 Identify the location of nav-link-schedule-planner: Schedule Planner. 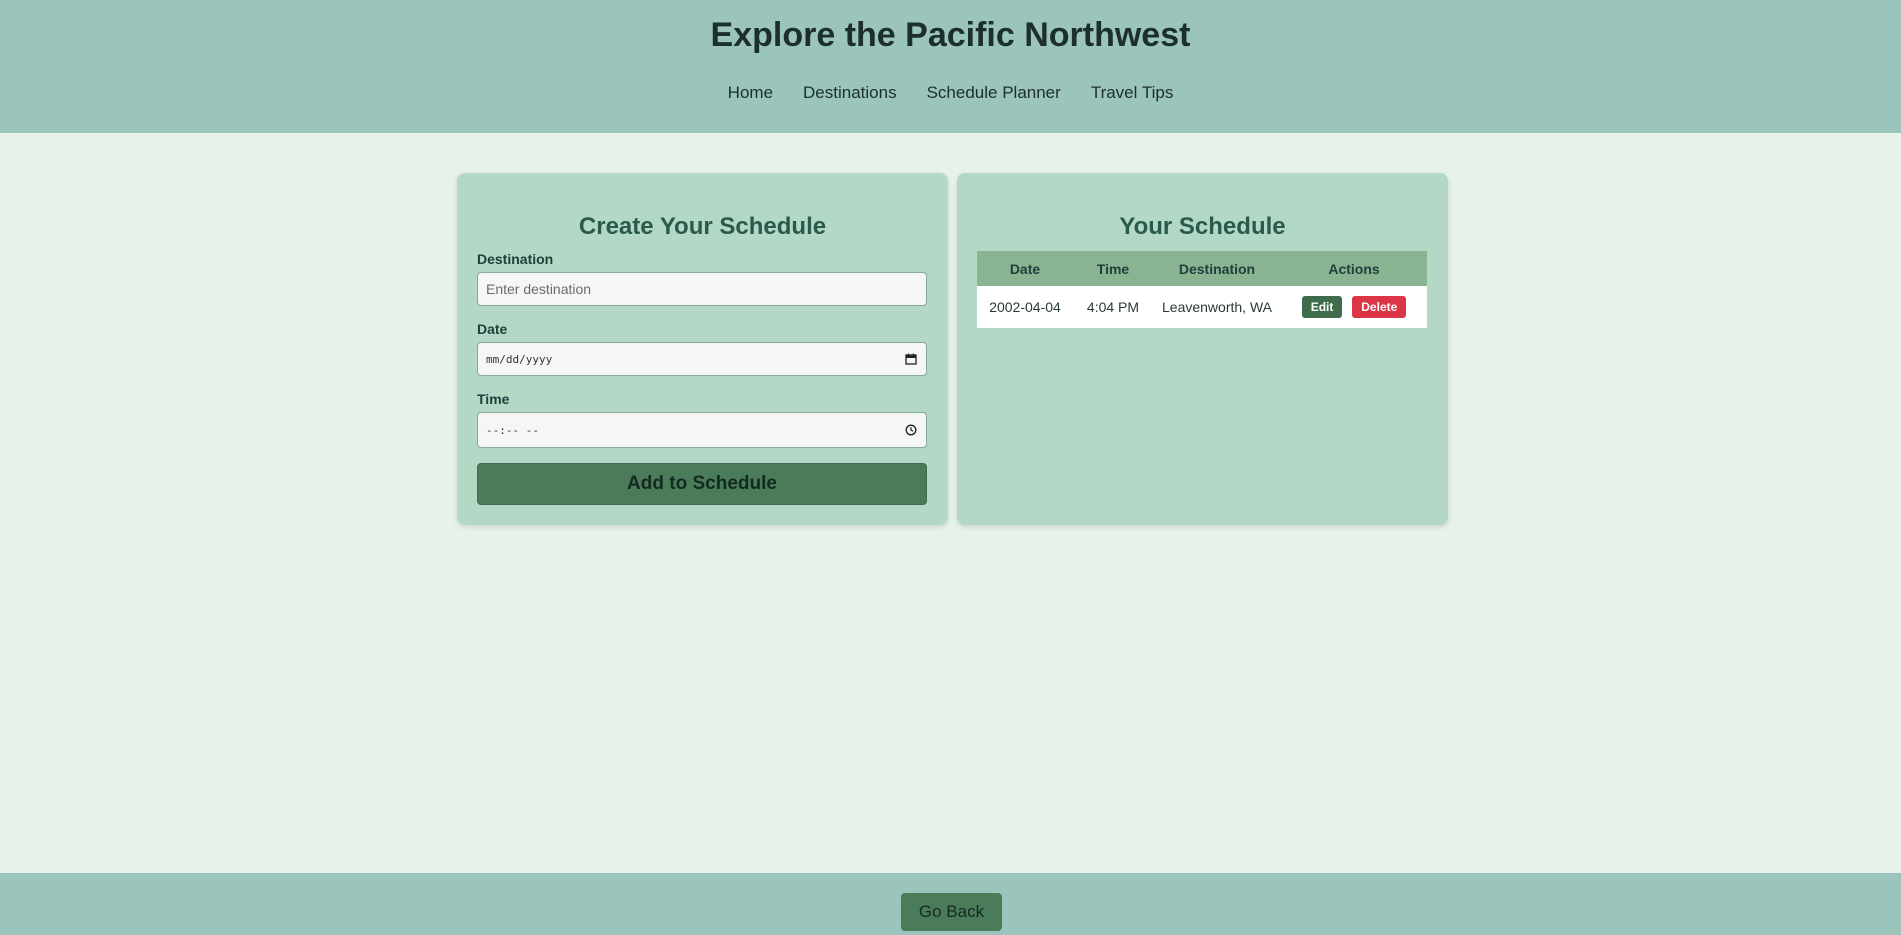
(994, 93).